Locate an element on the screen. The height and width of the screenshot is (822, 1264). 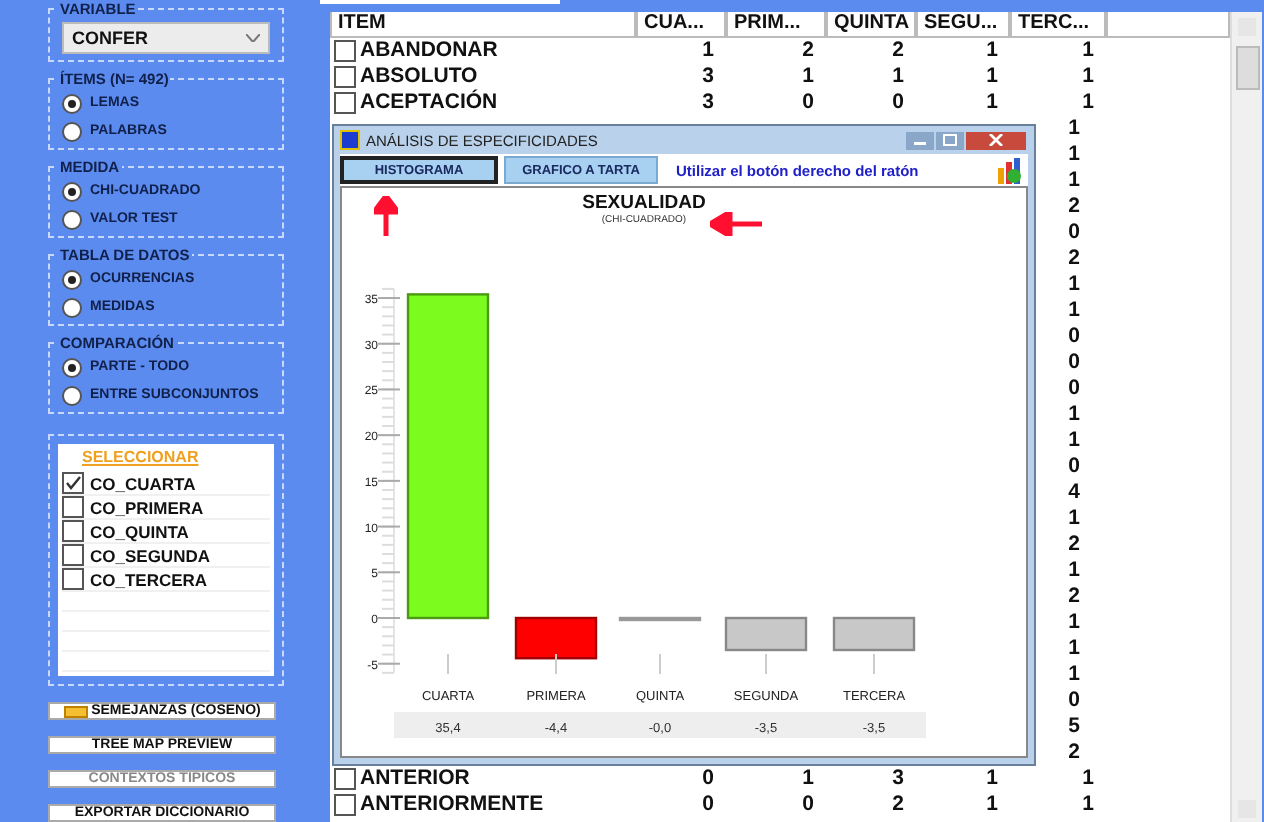
list-item-label: CO_TERCERA is located at coordinates (149, 579).